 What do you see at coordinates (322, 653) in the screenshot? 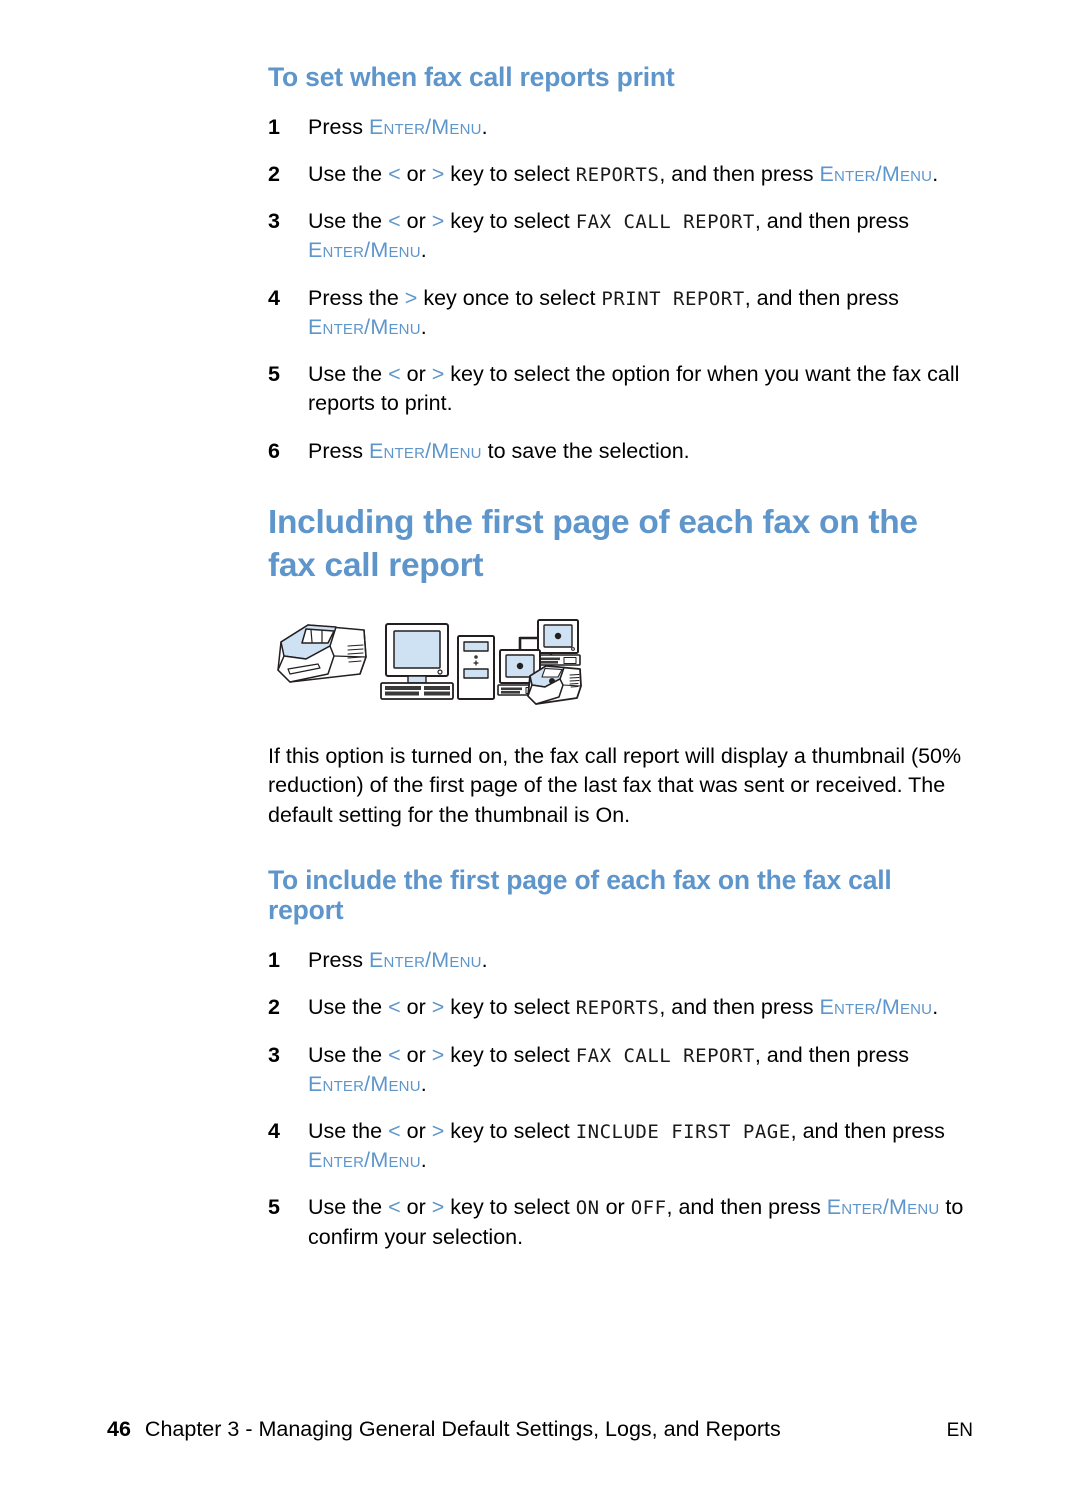
I see `printer-icon` at bounding box center [322, 653].